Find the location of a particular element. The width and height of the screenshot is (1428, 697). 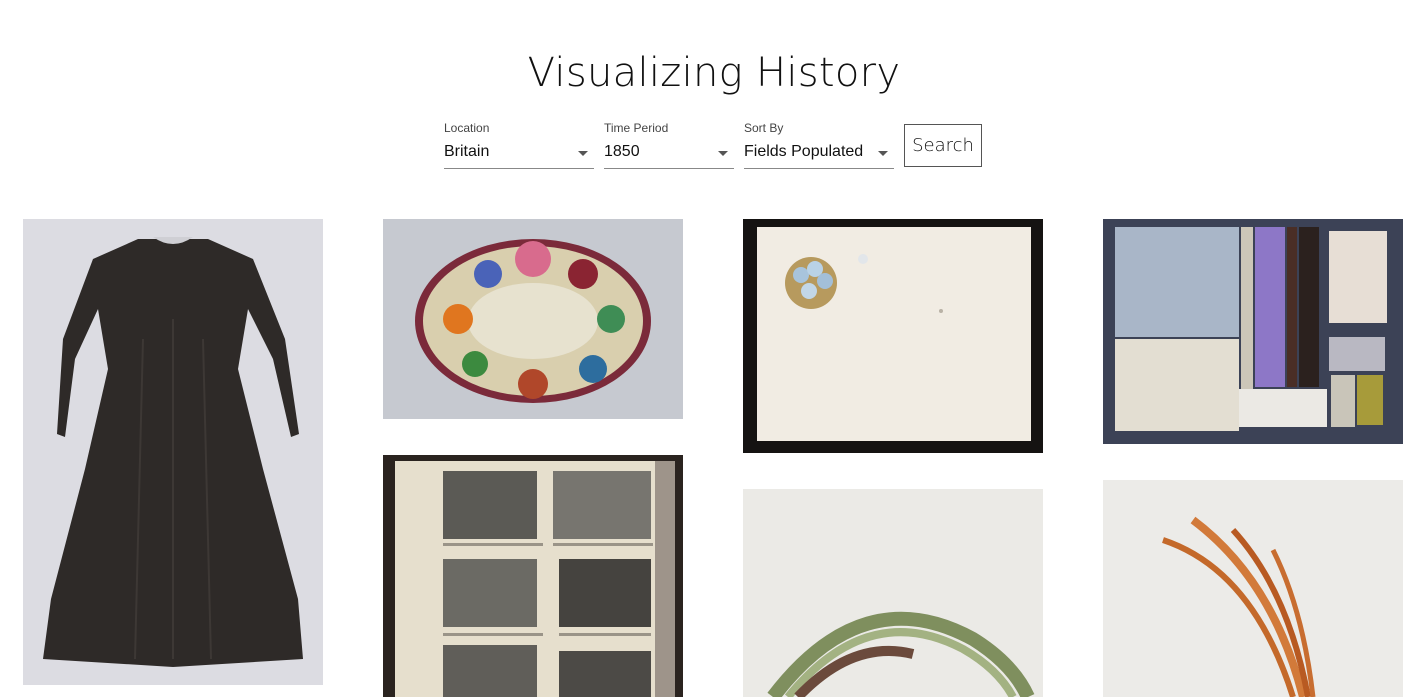

floral-mat-image is located at coordinates (533, 319).